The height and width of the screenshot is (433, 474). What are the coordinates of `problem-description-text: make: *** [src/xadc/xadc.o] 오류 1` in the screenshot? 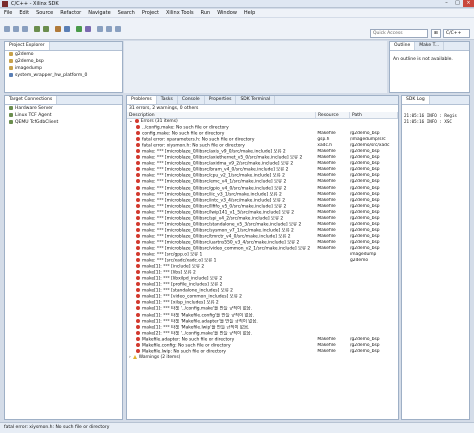 It's located at (179, 261).